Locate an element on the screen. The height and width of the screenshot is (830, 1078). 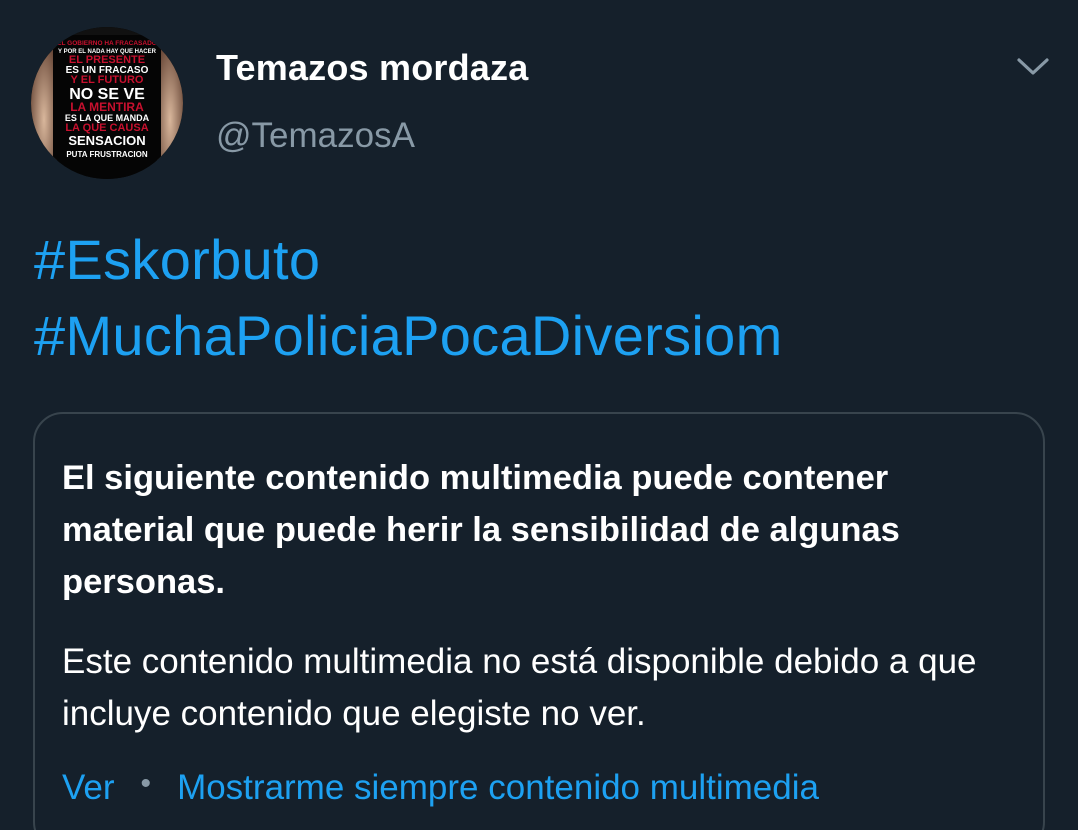
author-display-name: Temazos mordaza is located at coordinates (372, 68).